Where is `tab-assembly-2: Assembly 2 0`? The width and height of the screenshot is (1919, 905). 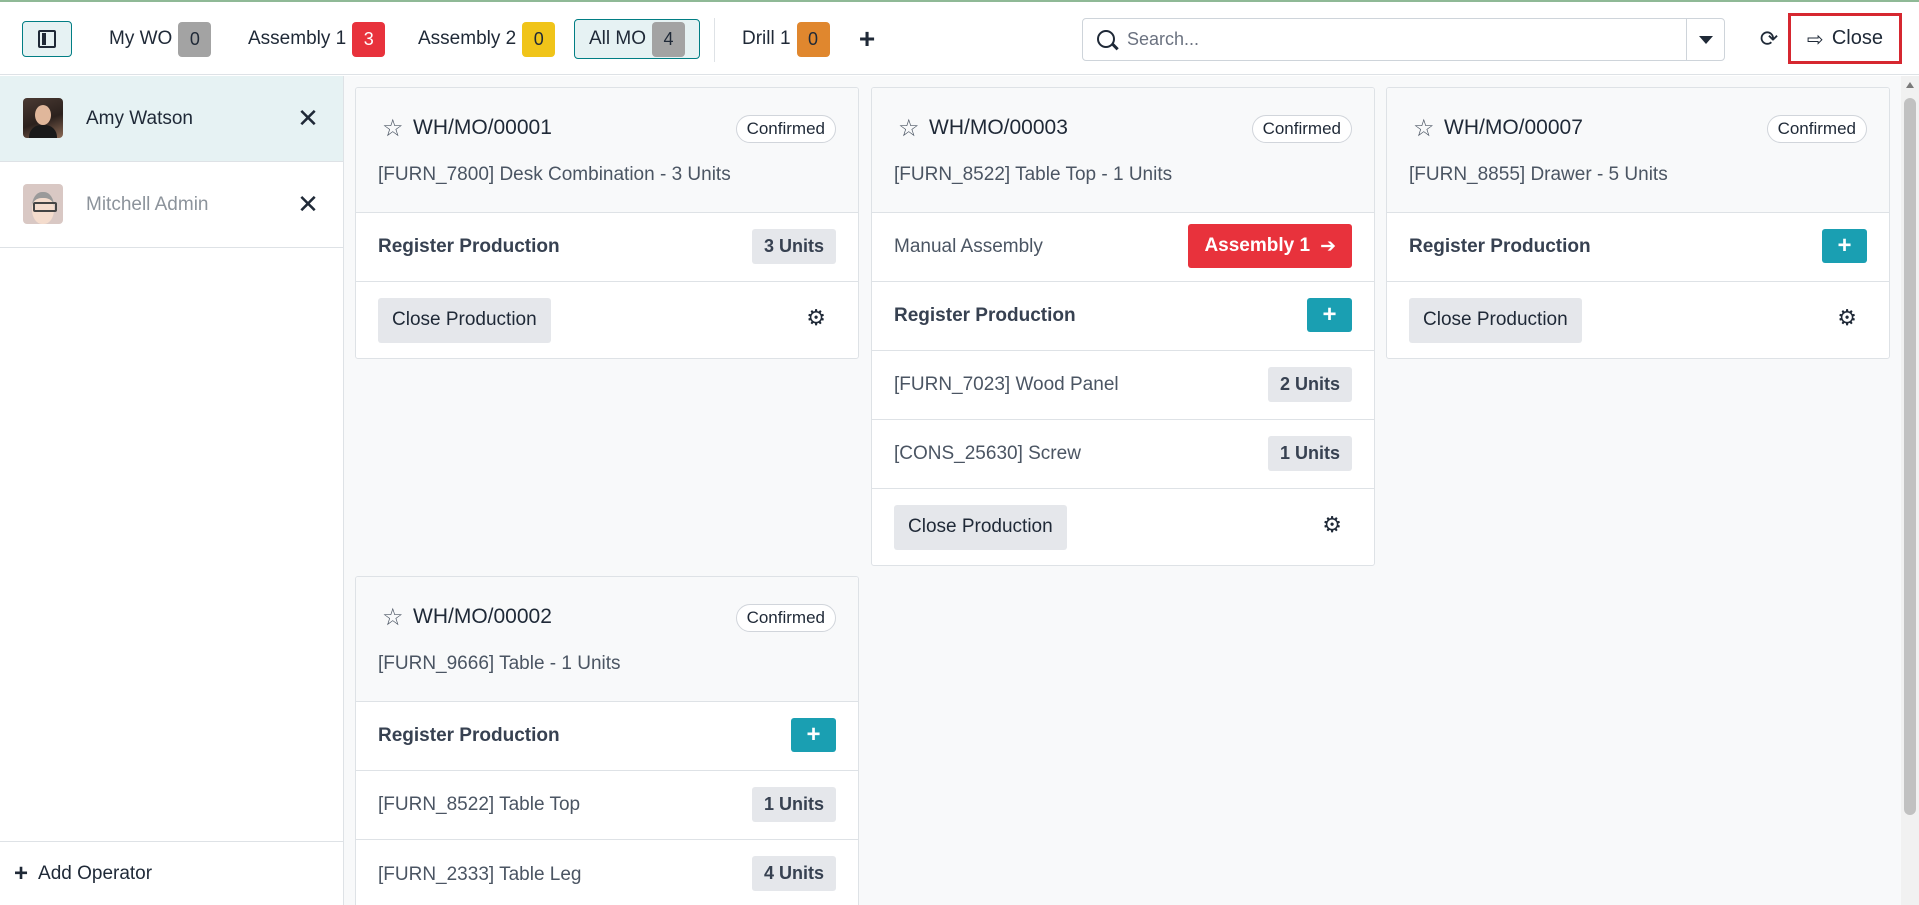
tab-assembly-2: Assembly 2 0 is located at coordinates (486, 39).